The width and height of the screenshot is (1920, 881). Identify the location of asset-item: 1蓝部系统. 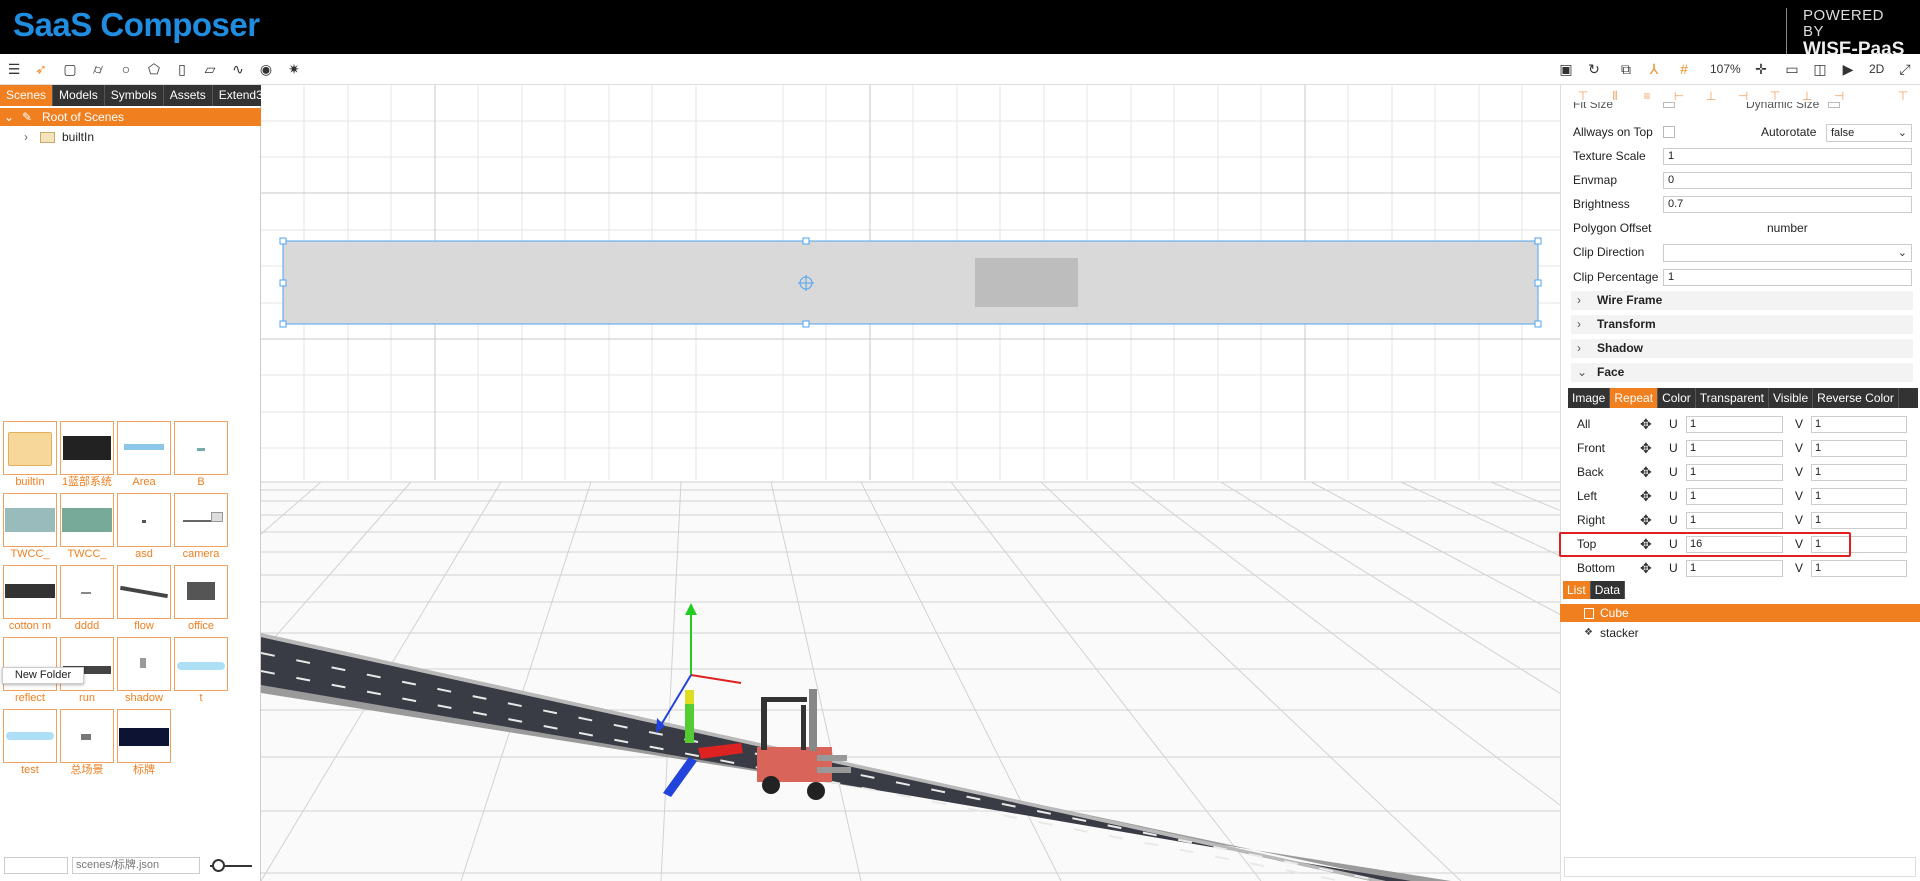
(87, 456).